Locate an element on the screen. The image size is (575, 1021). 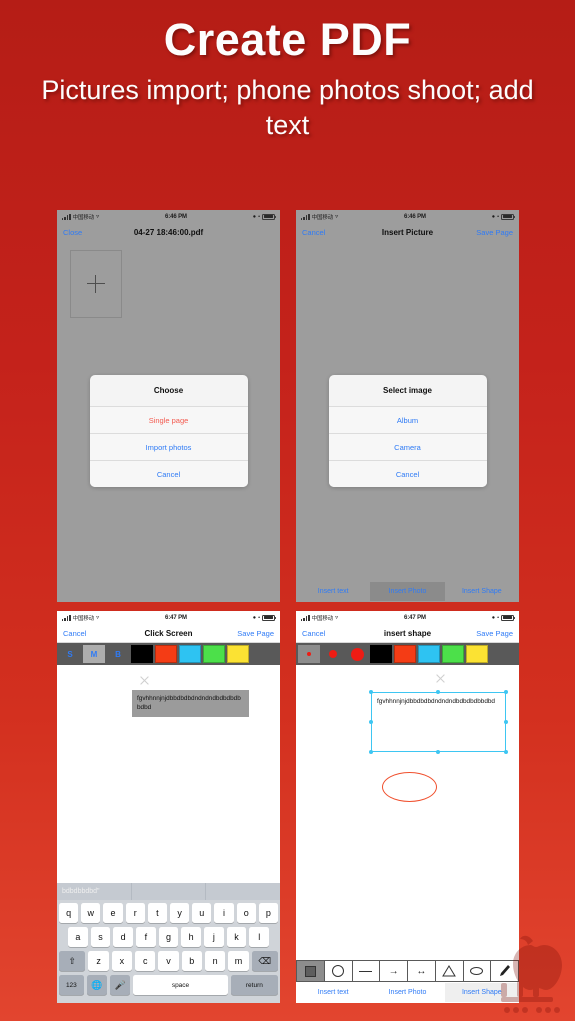
key-w: w is located at coordinates (91, 913).